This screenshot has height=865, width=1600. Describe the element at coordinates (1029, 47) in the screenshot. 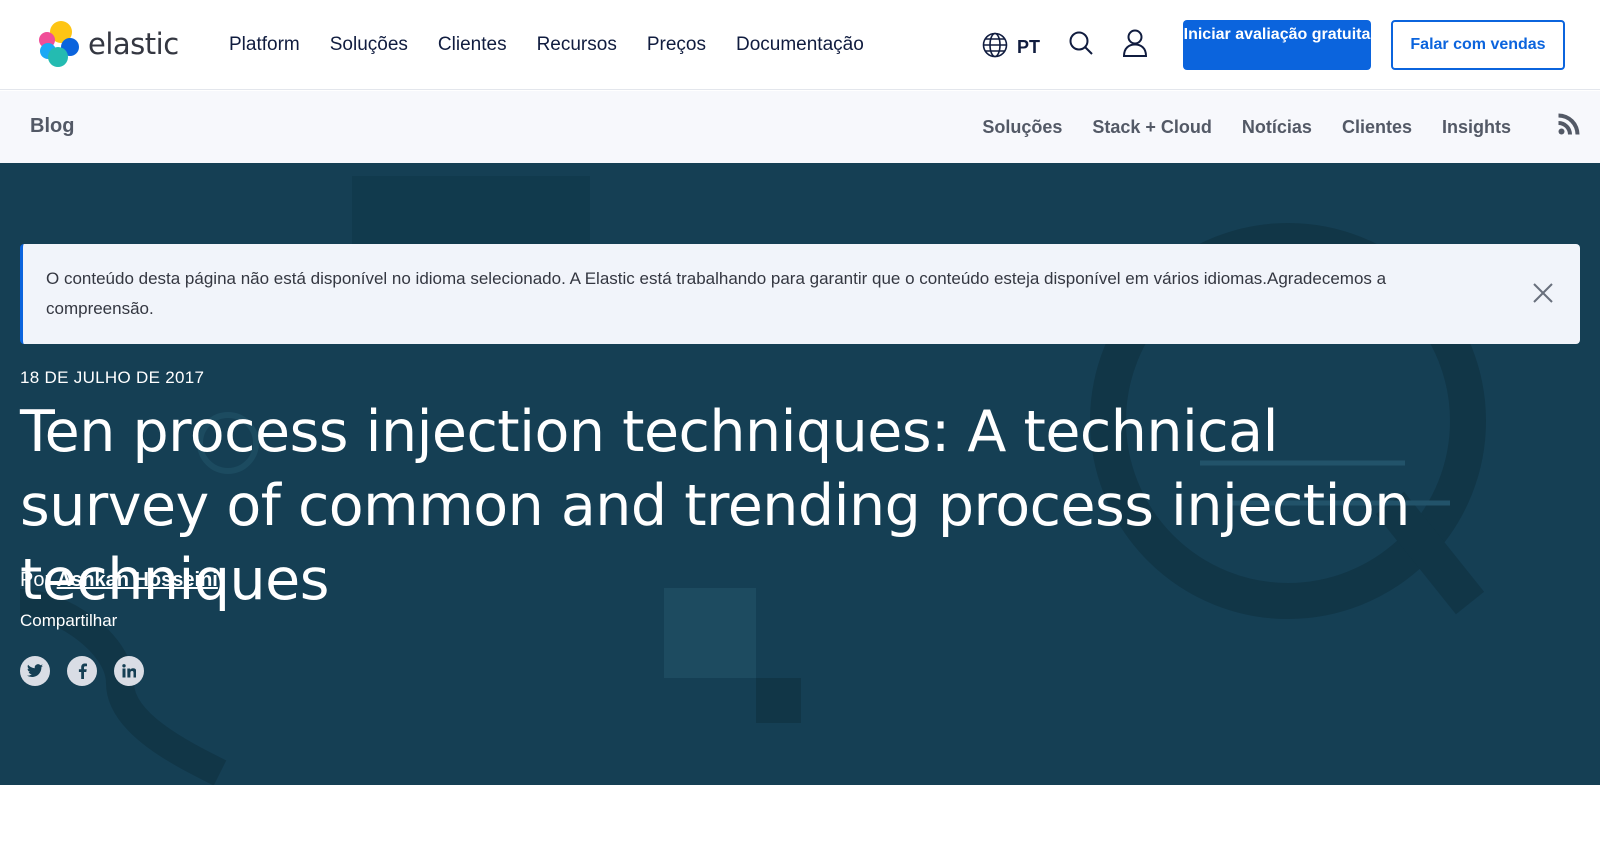

I see `language-label: PT` at that location.